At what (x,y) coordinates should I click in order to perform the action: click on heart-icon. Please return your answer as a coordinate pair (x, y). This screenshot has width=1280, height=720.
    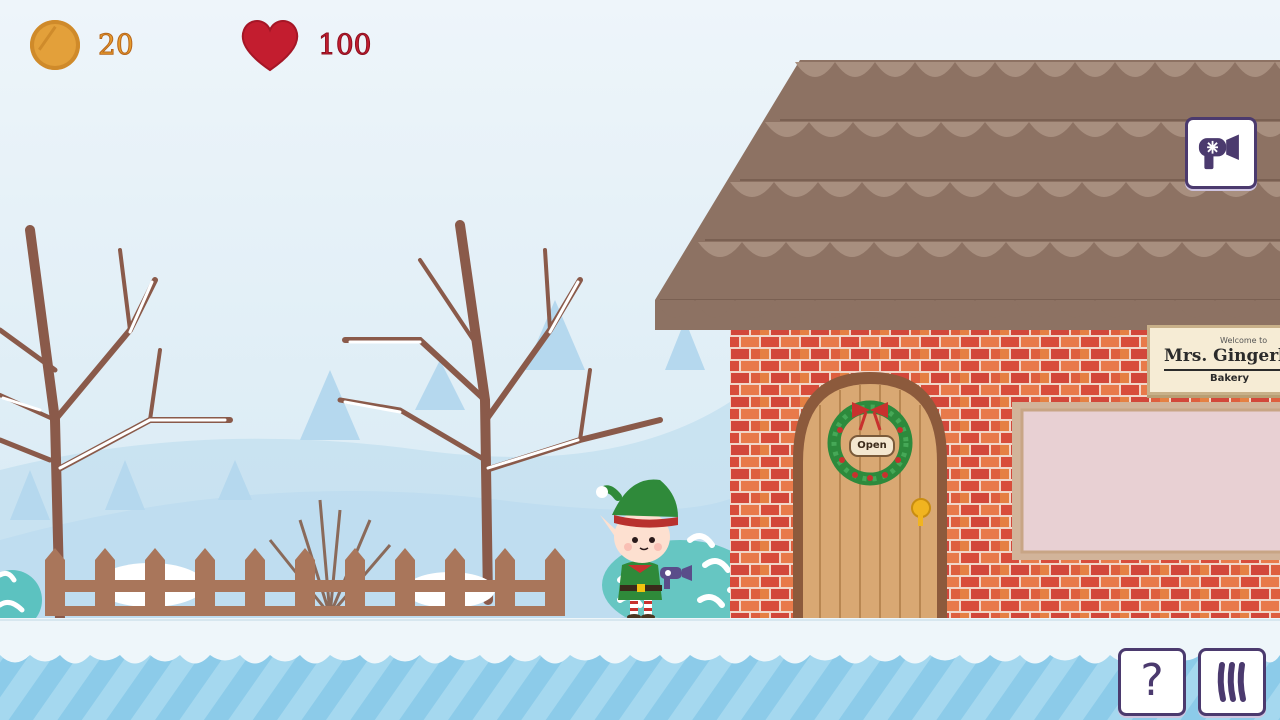
    Looking at the image, I should click on (270, 46).